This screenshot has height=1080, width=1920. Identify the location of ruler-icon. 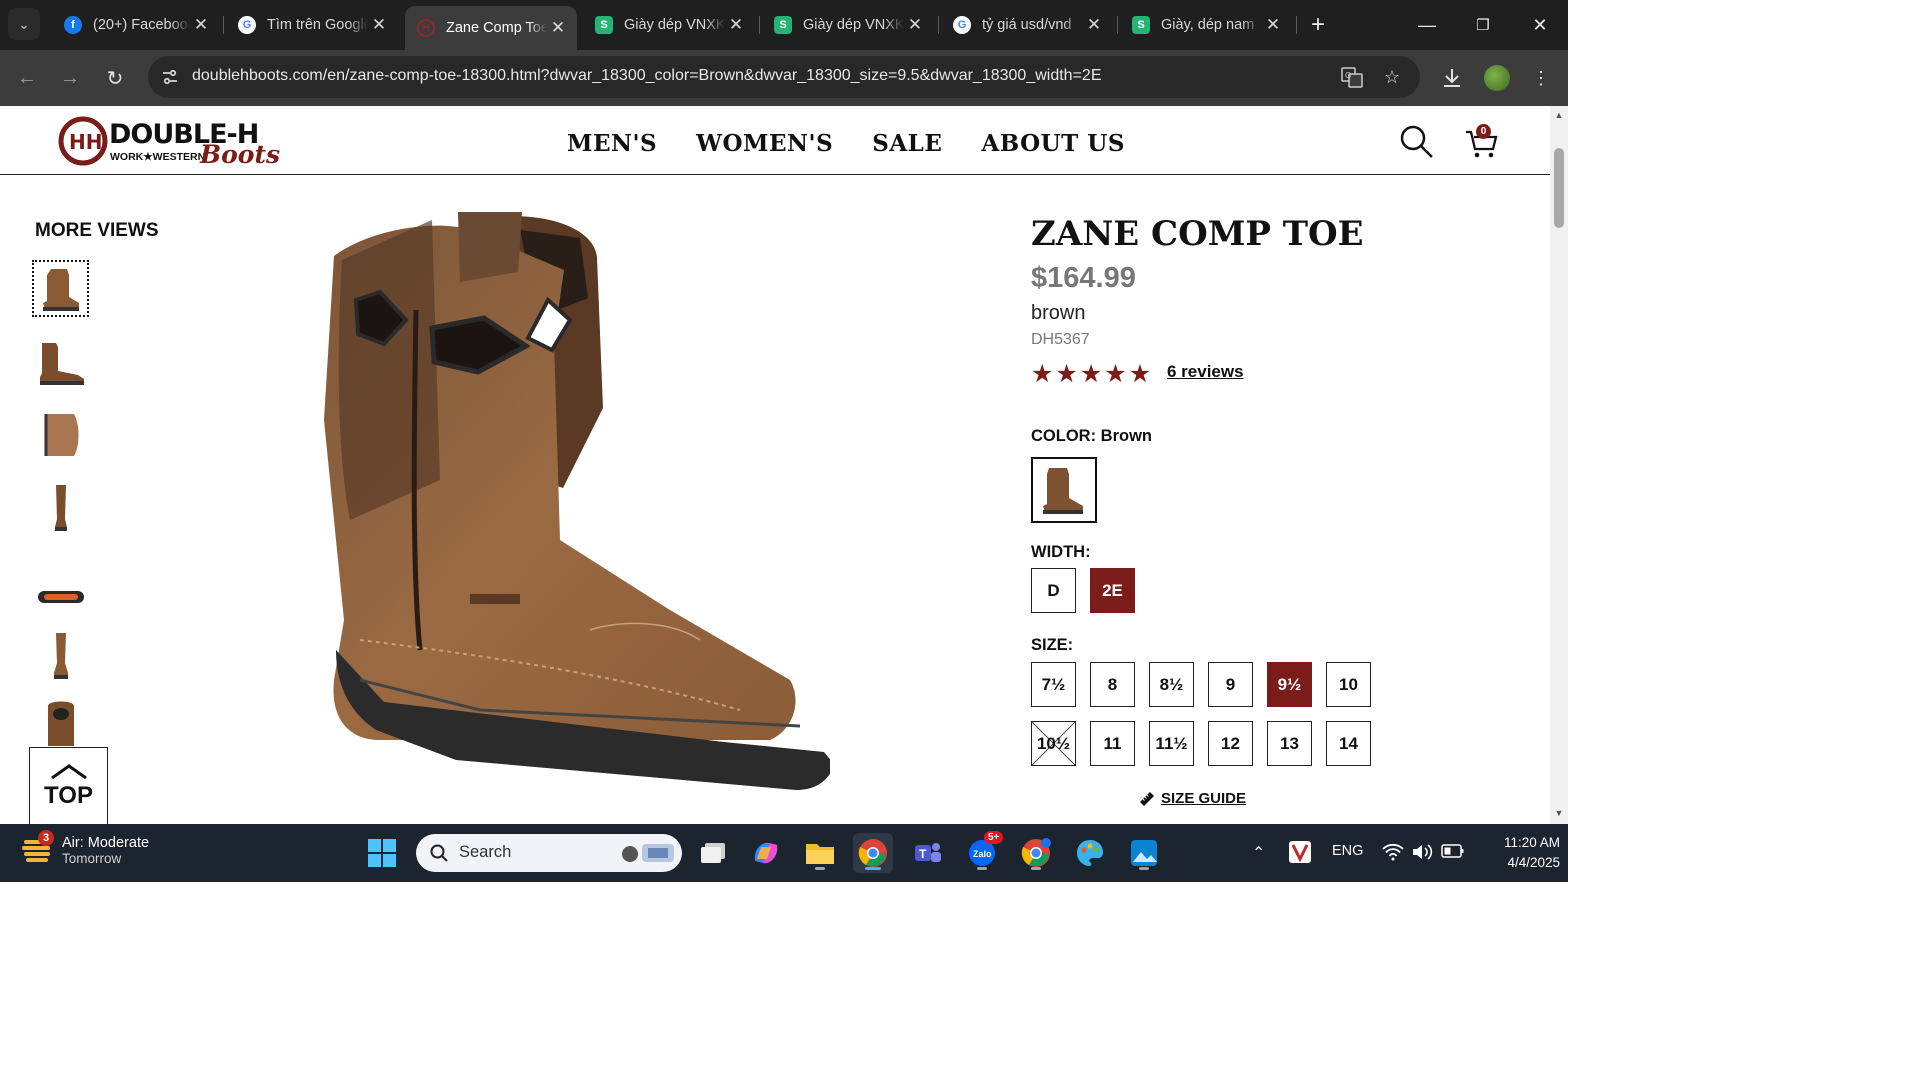
(1147, 798).